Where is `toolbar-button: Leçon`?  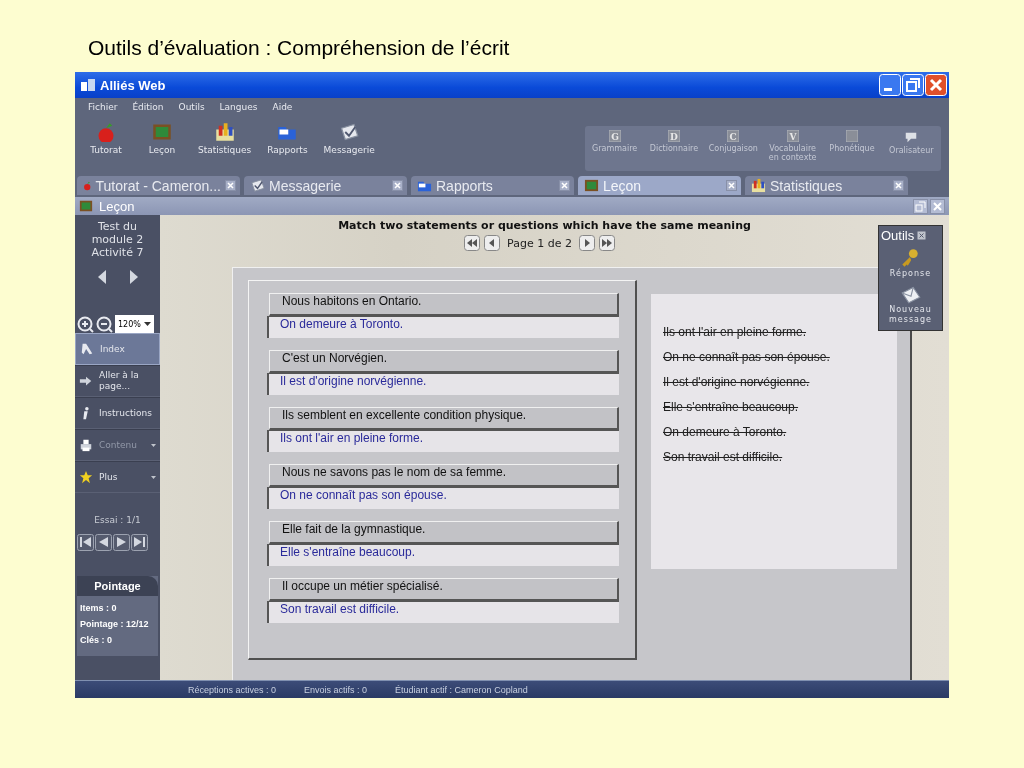
toolbar-button: Leçon is located at coordinates (162, 138).